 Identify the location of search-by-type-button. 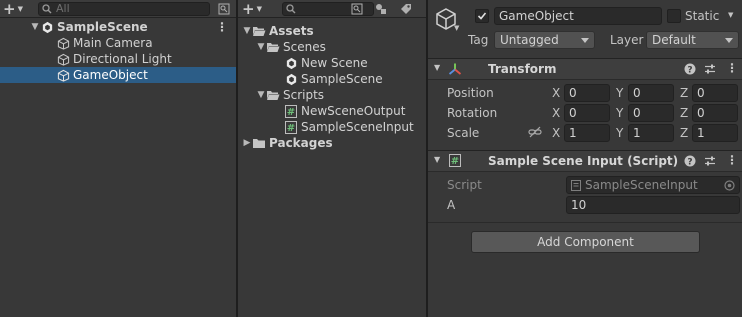
(381, 9).